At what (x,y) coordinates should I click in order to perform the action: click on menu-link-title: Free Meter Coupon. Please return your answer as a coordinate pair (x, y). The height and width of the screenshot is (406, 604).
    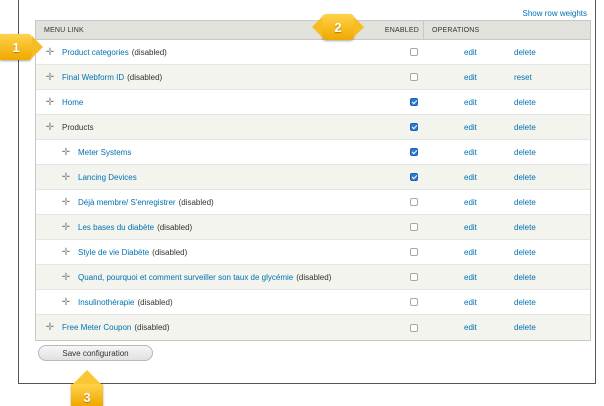
    Looking at the image, I should click on (96, 327).